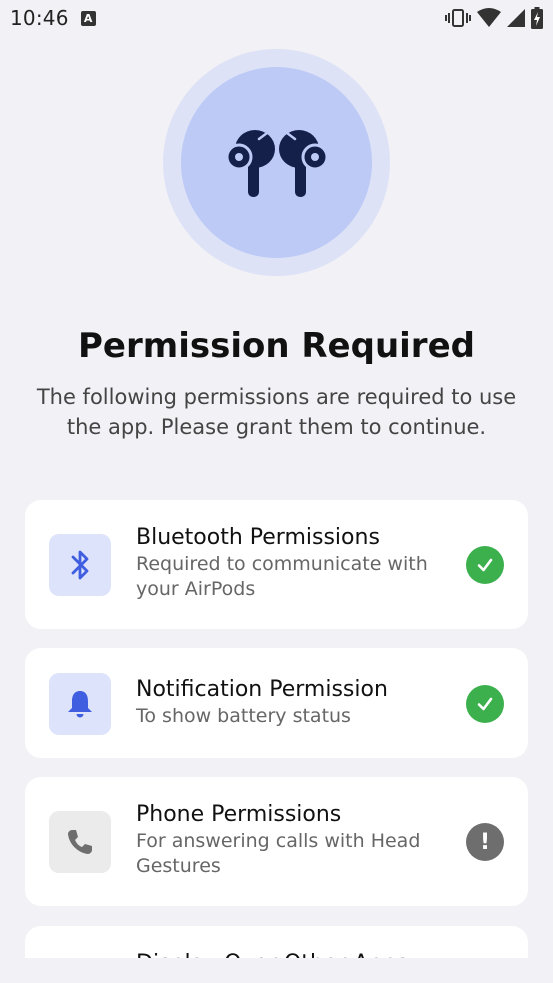 This screenshot has width=553, height=983. Describe the element at coordinates (276, 346) in the screenshot. I see `page-title: Permission Required` at that location.